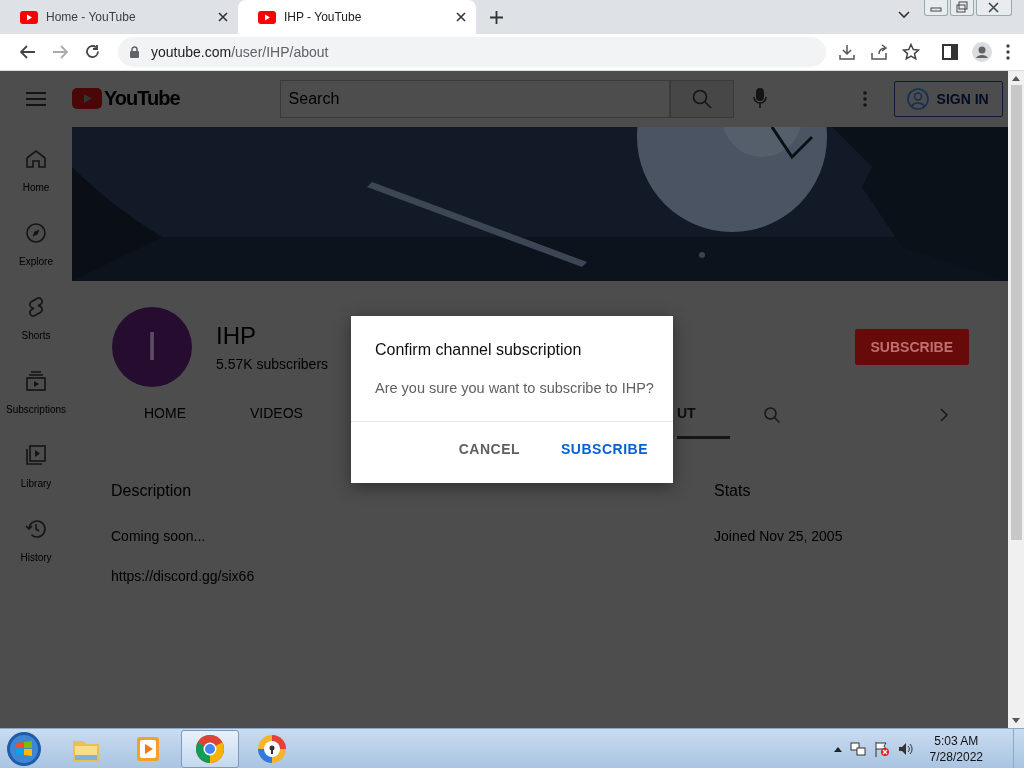 The width and height of the screenshot is (1024, 768). I want to click on taskbar-app, so click(210, 748).